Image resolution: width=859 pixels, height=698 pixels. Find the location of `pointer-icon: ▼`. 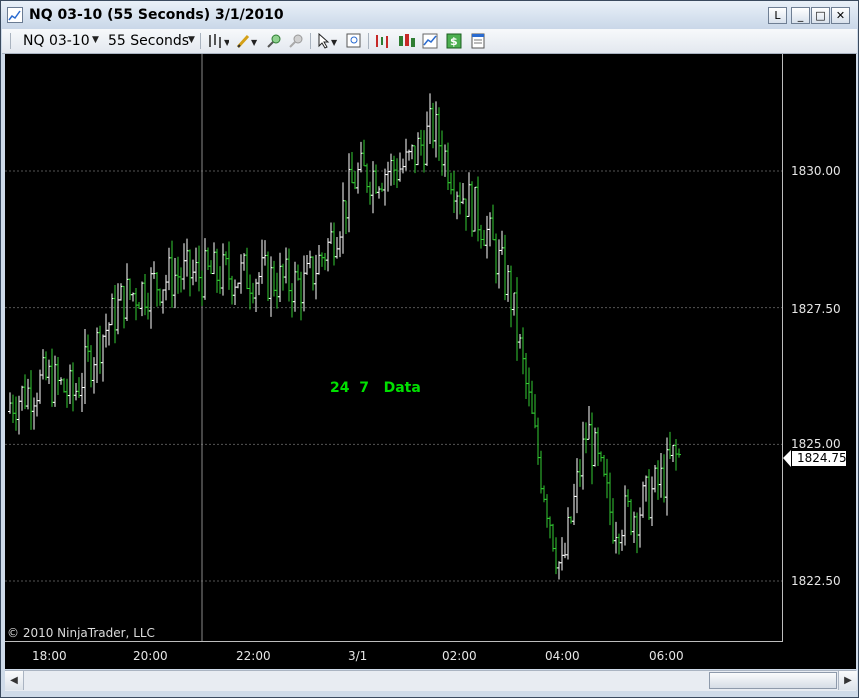

pointer-icon: ▼ is located at coordinates (327, 40).